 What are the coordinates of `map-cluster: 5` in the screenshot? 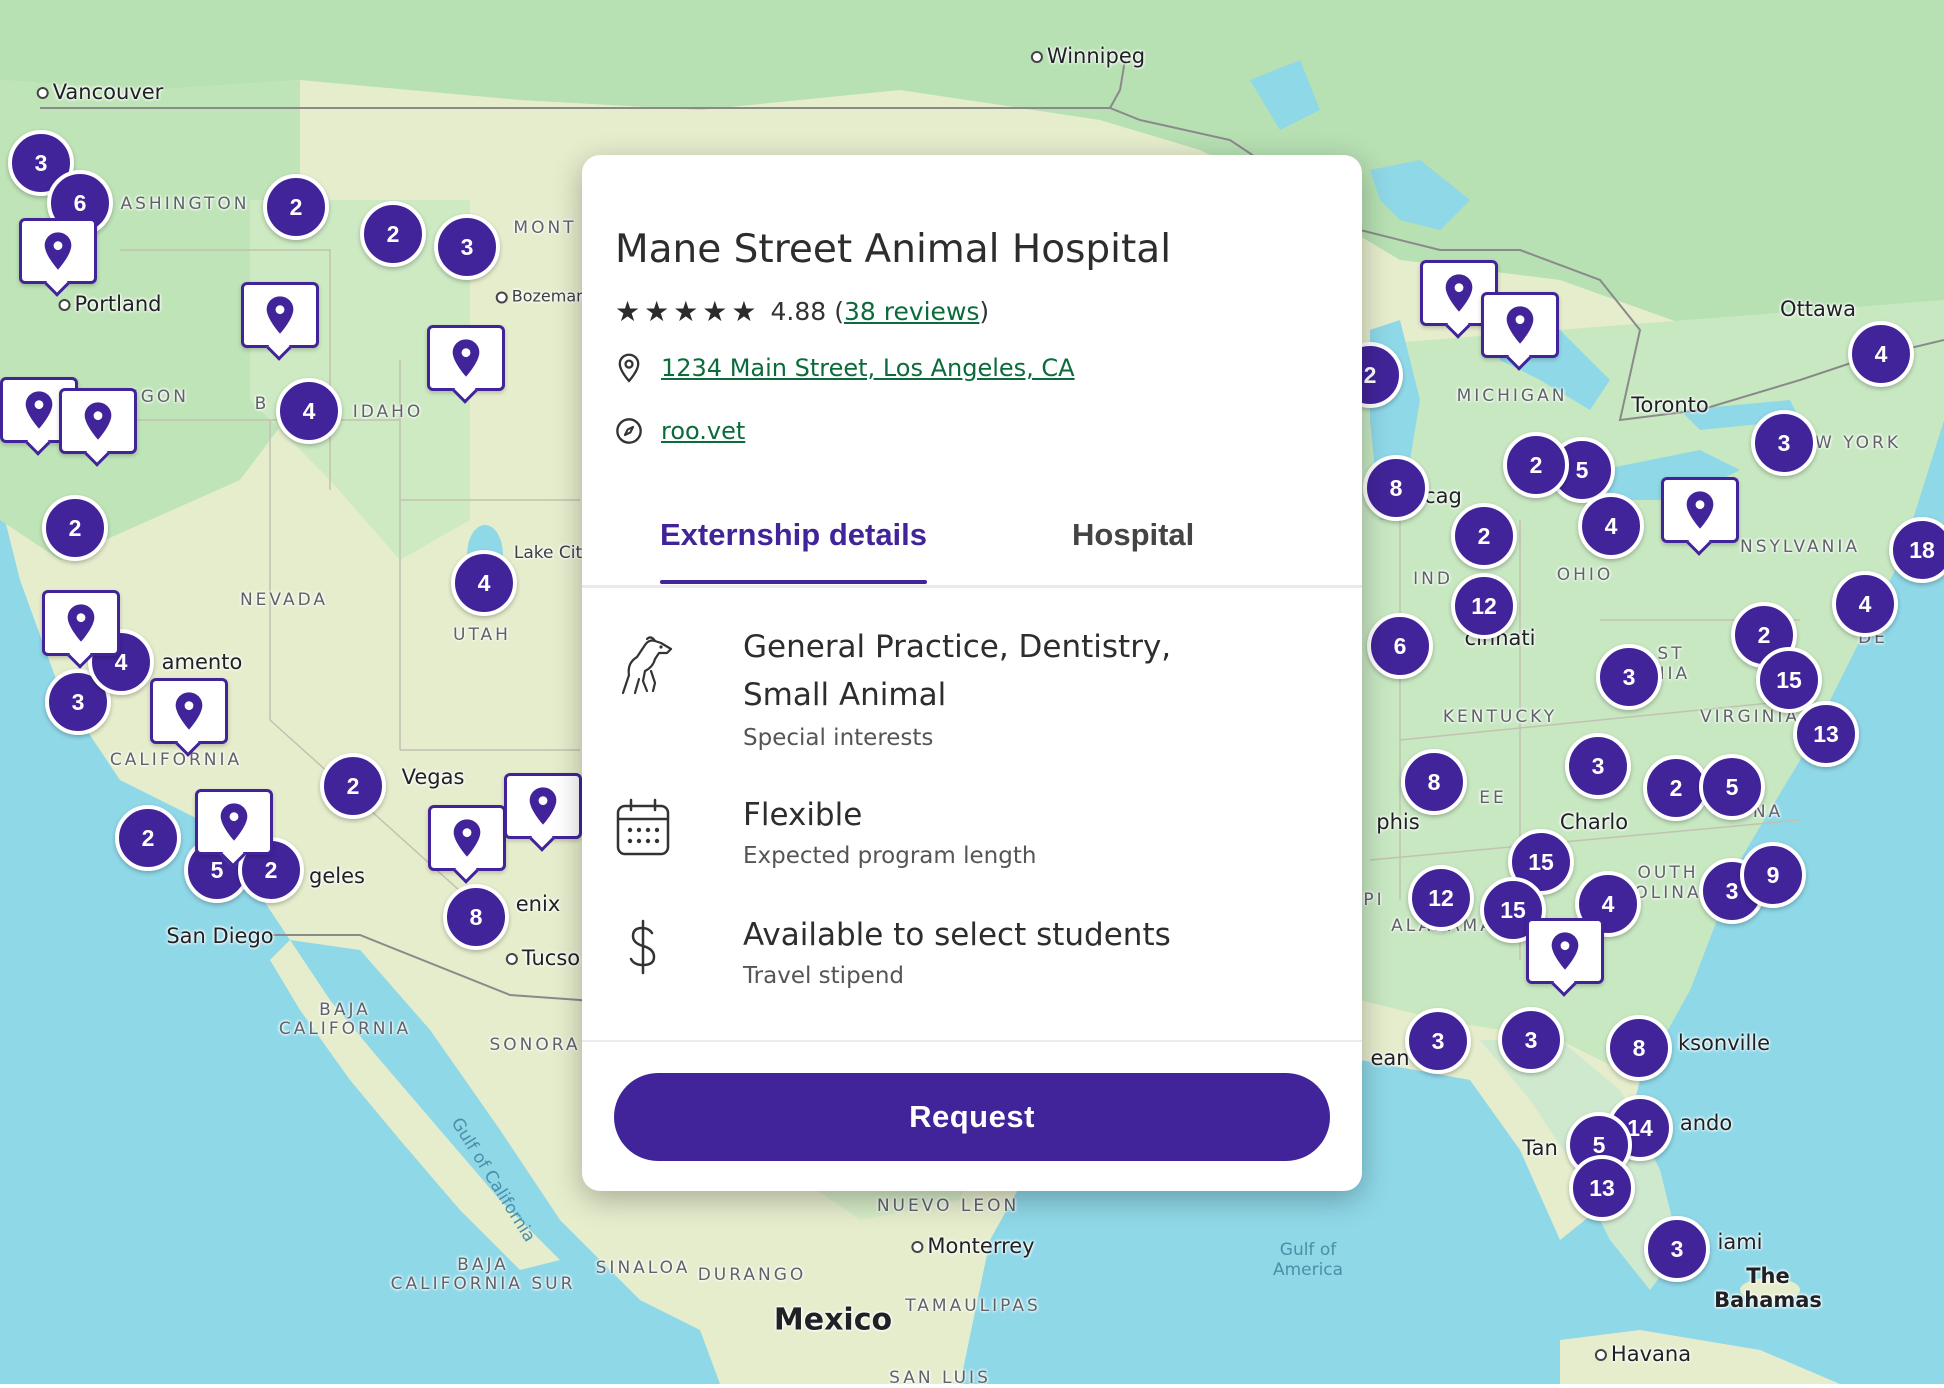 It's located at (1732, 787).